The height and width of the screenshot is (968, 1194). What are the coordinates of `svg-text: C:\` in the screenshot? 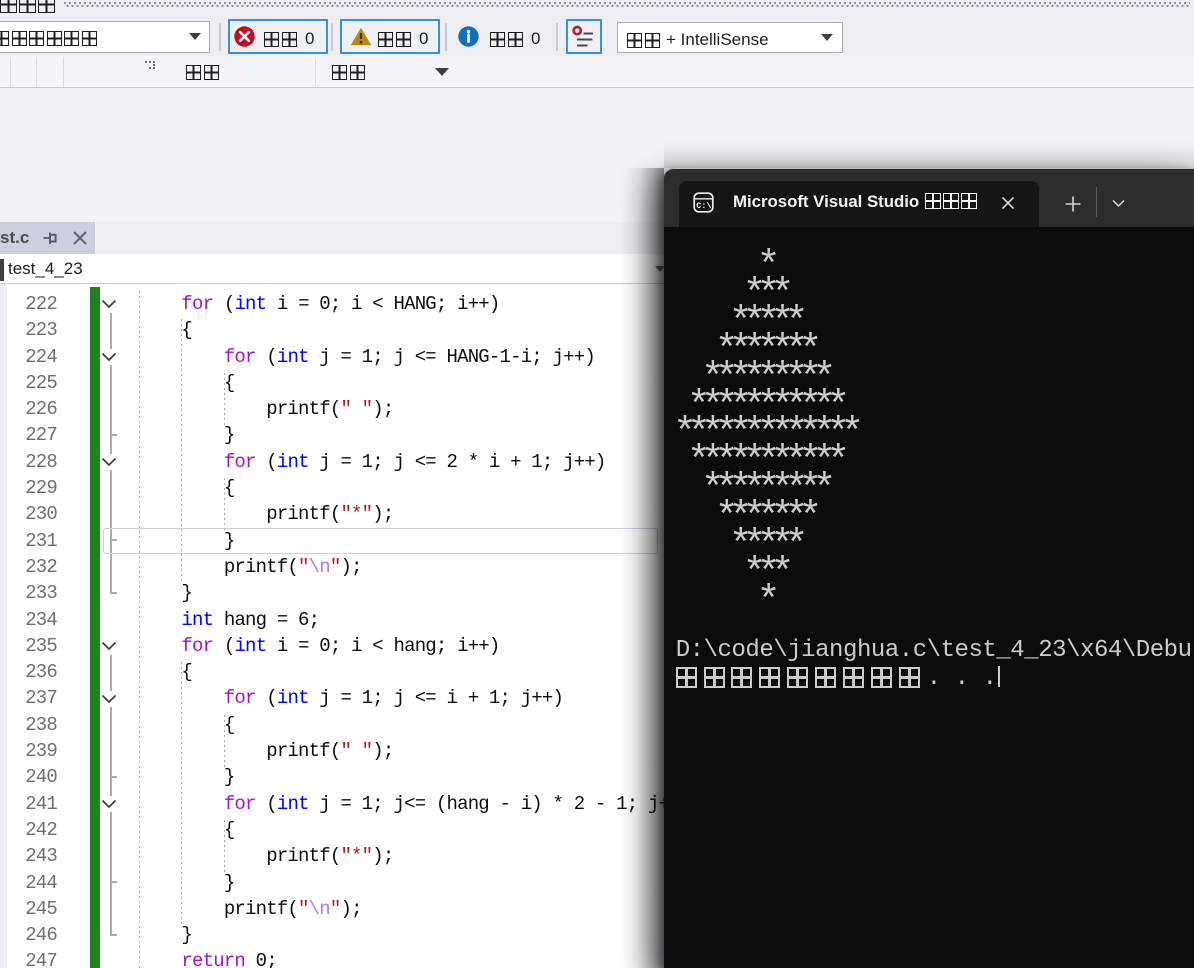 It's located at (703, 206).